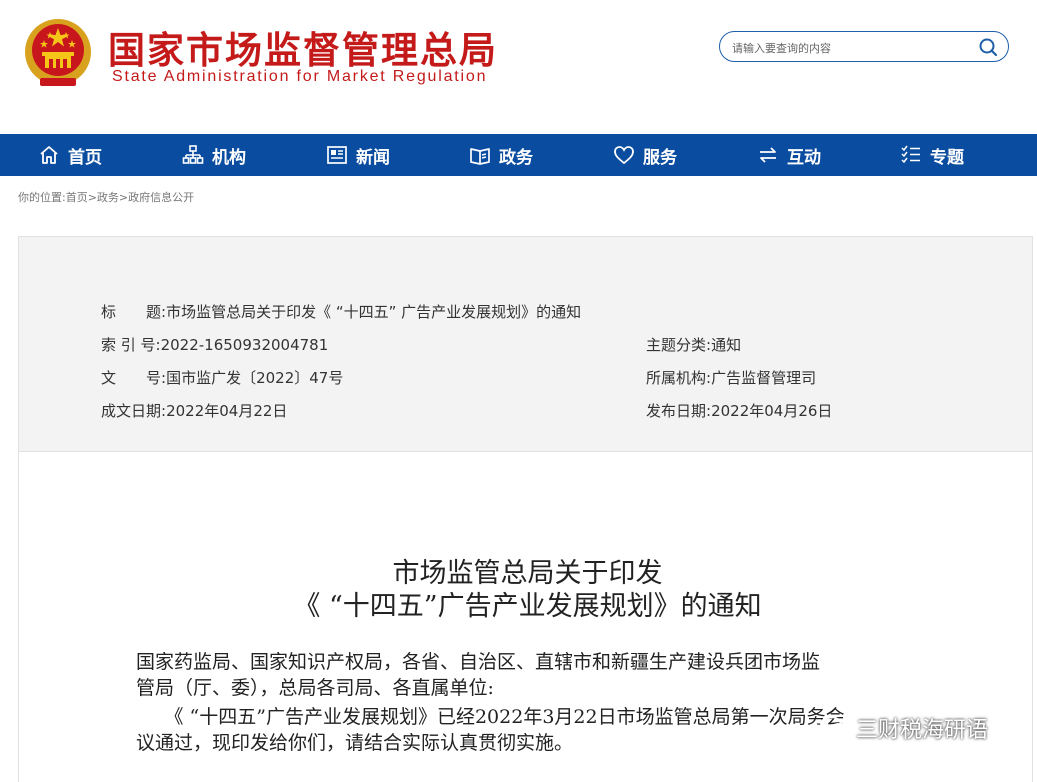 The image size is (1037, 782). I want to click on wechat-icon, so click(834, 727).